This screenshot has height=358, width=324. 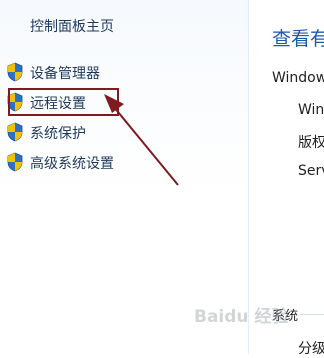 What do you see at coordinates (311, 171) in the screenshot?
I see `service-pack-text: Serv` at bounding box center [311, 171].